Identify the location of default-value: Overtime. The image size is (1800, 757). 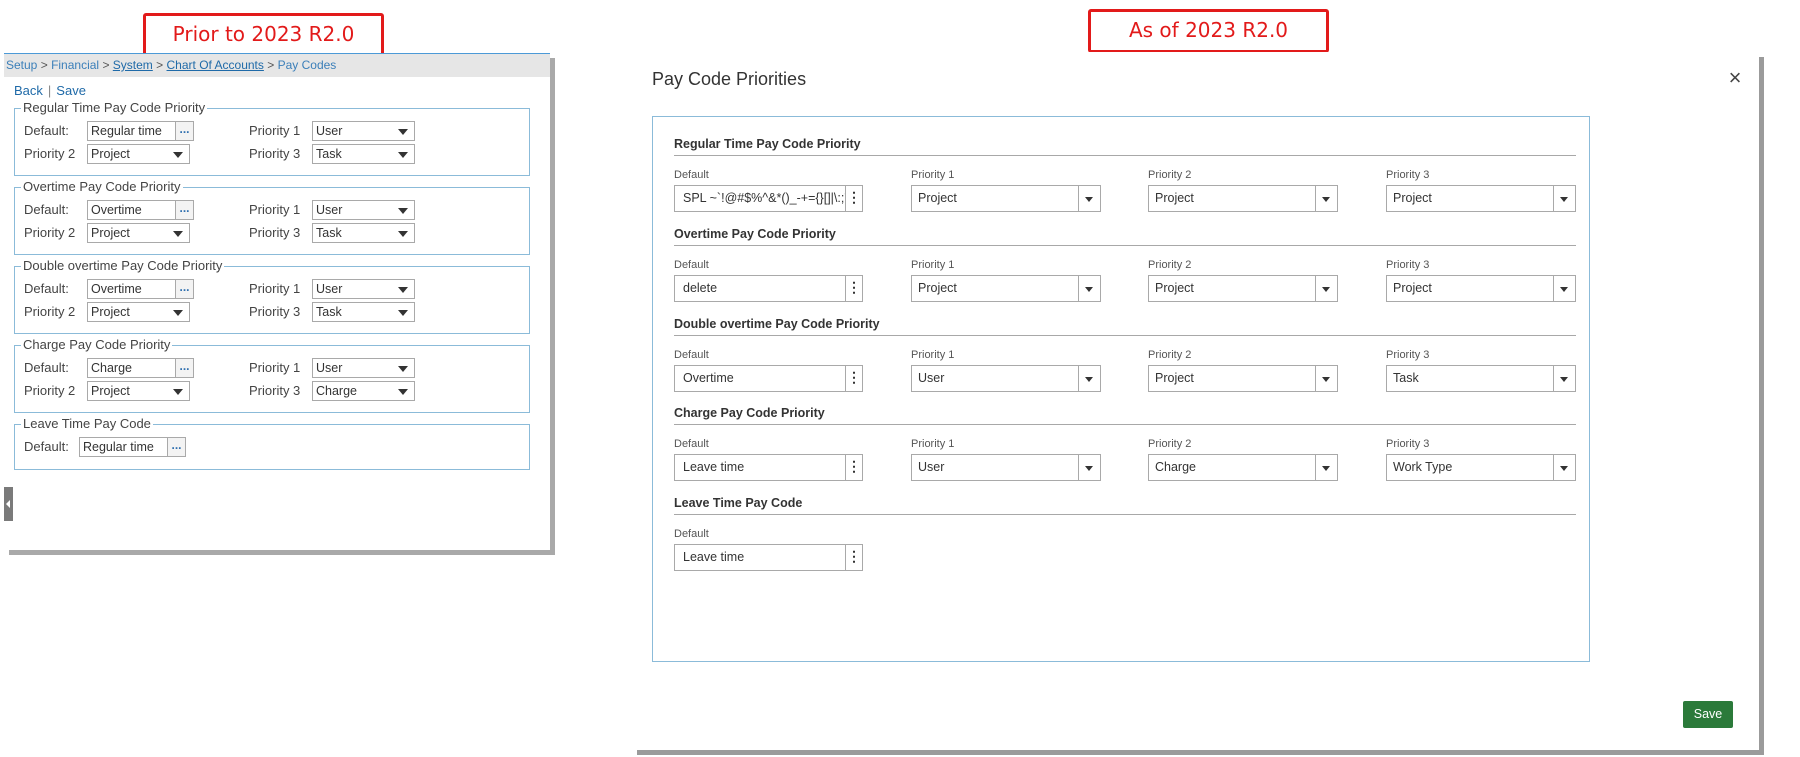
(708, 378).